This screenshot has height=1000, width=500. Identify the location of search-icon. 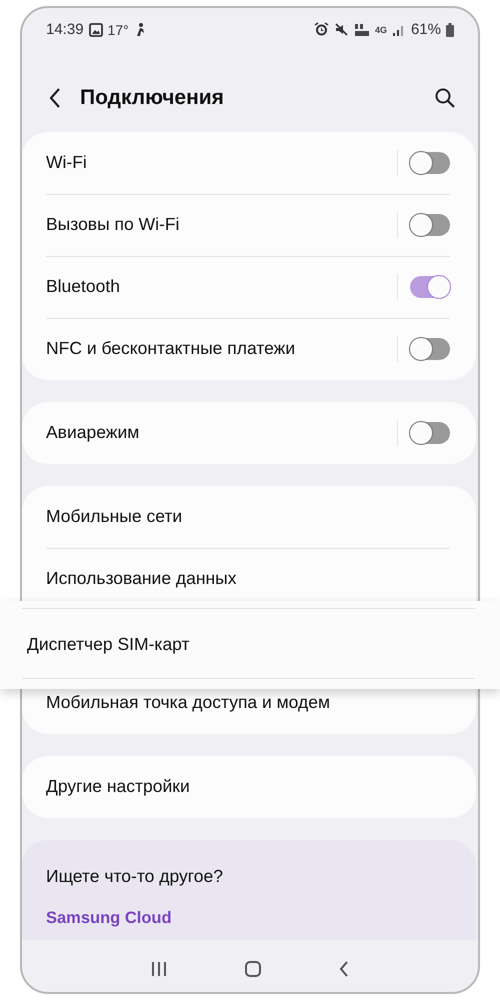
(445, 98).